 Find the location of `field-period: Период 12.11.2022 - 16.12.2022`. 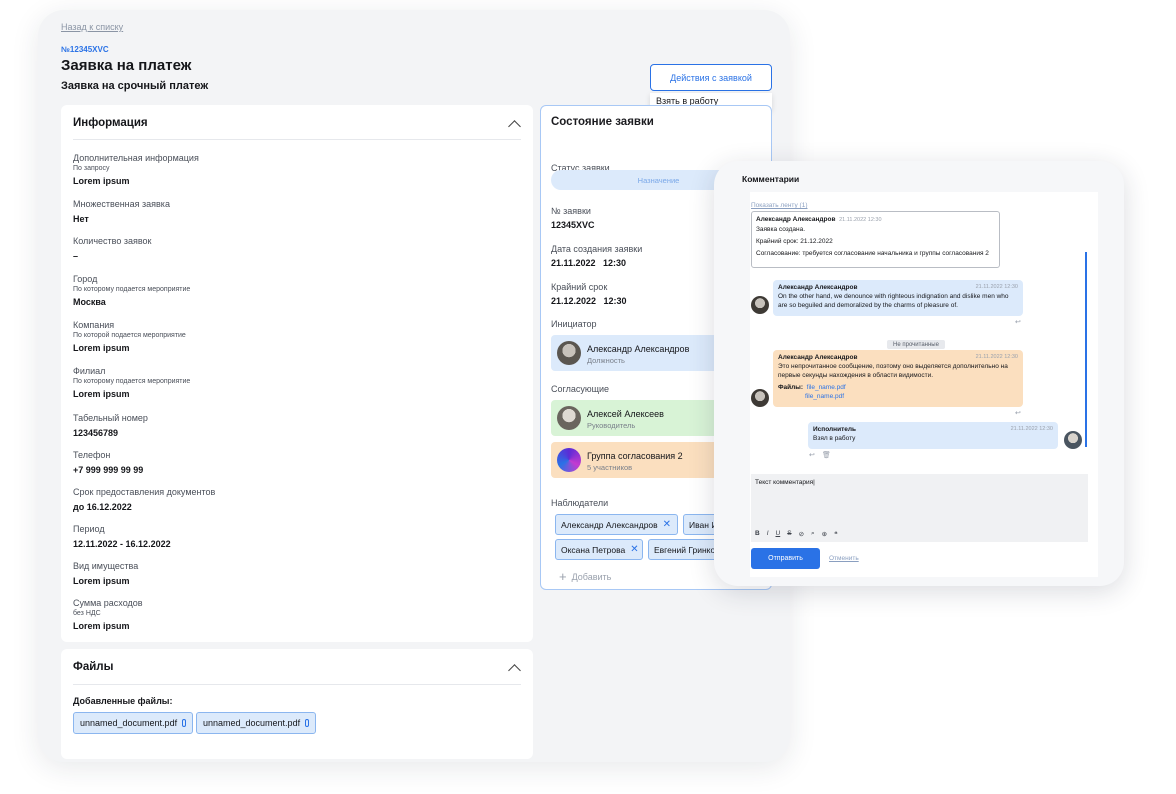

field-period: Период 12.11.2022 - 16.12.2022 is located at coordinates (122, 537).